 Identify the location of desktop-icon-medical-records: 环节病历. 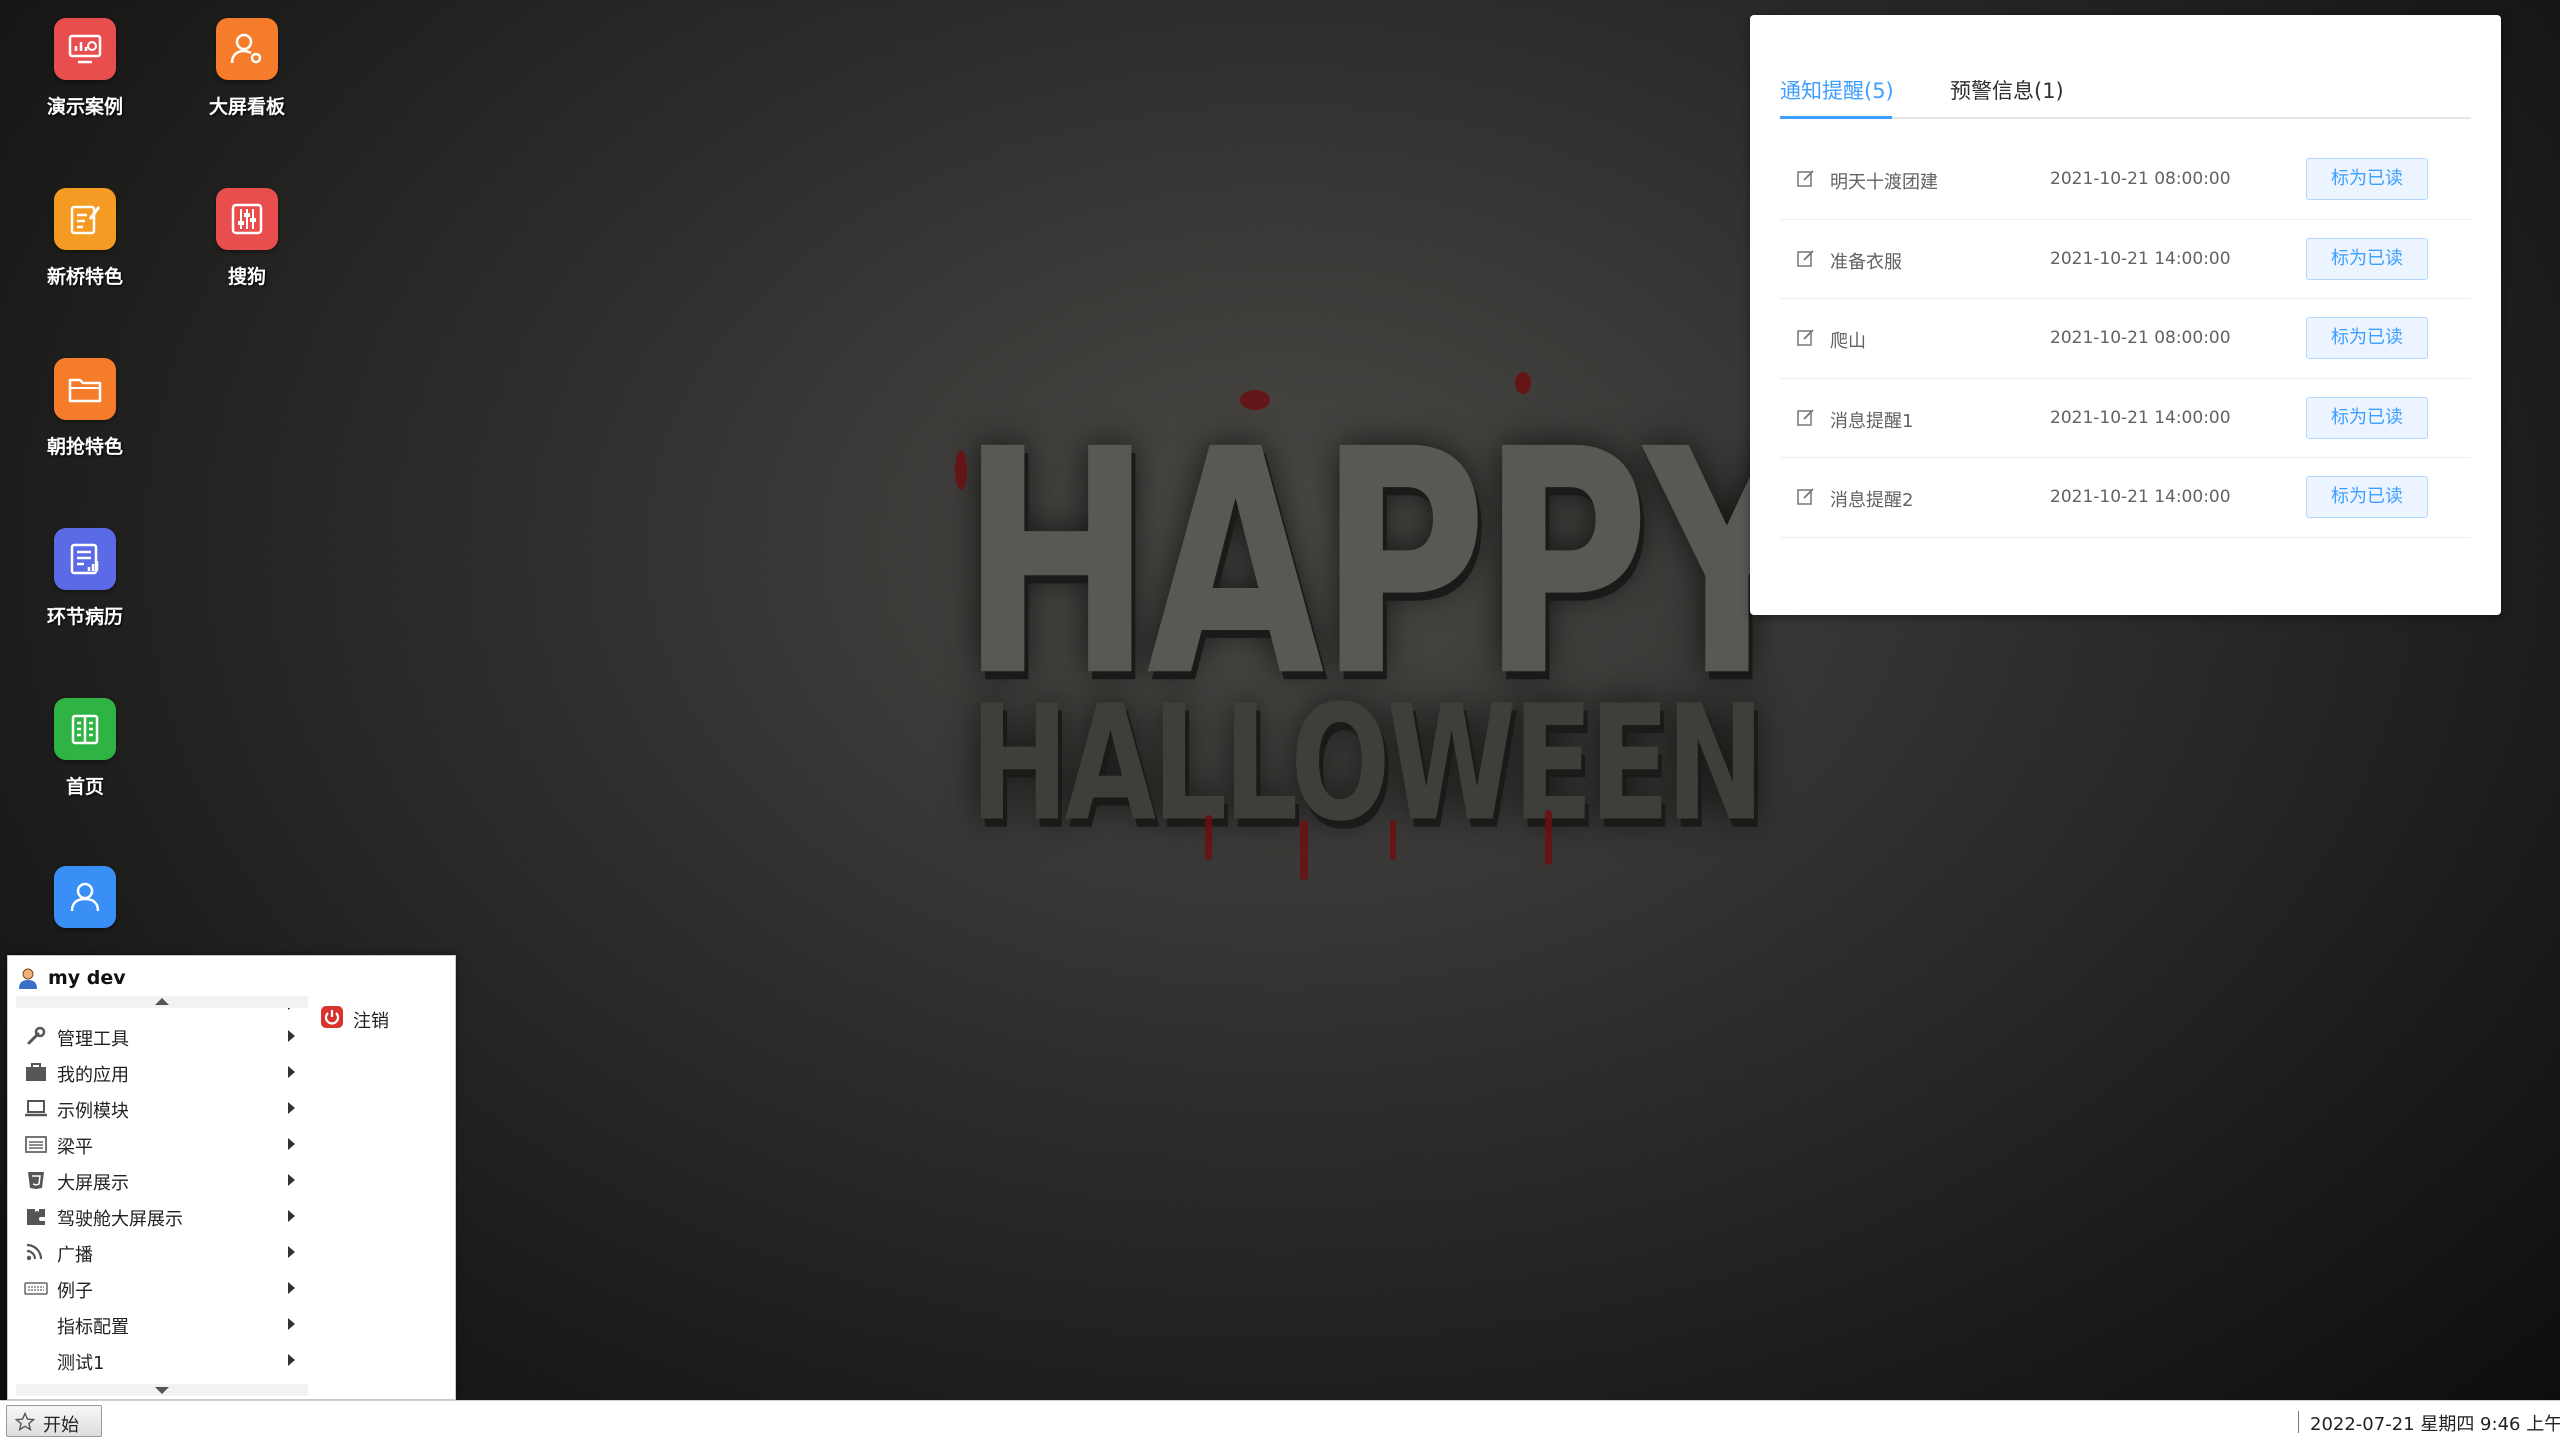
(85, 578).